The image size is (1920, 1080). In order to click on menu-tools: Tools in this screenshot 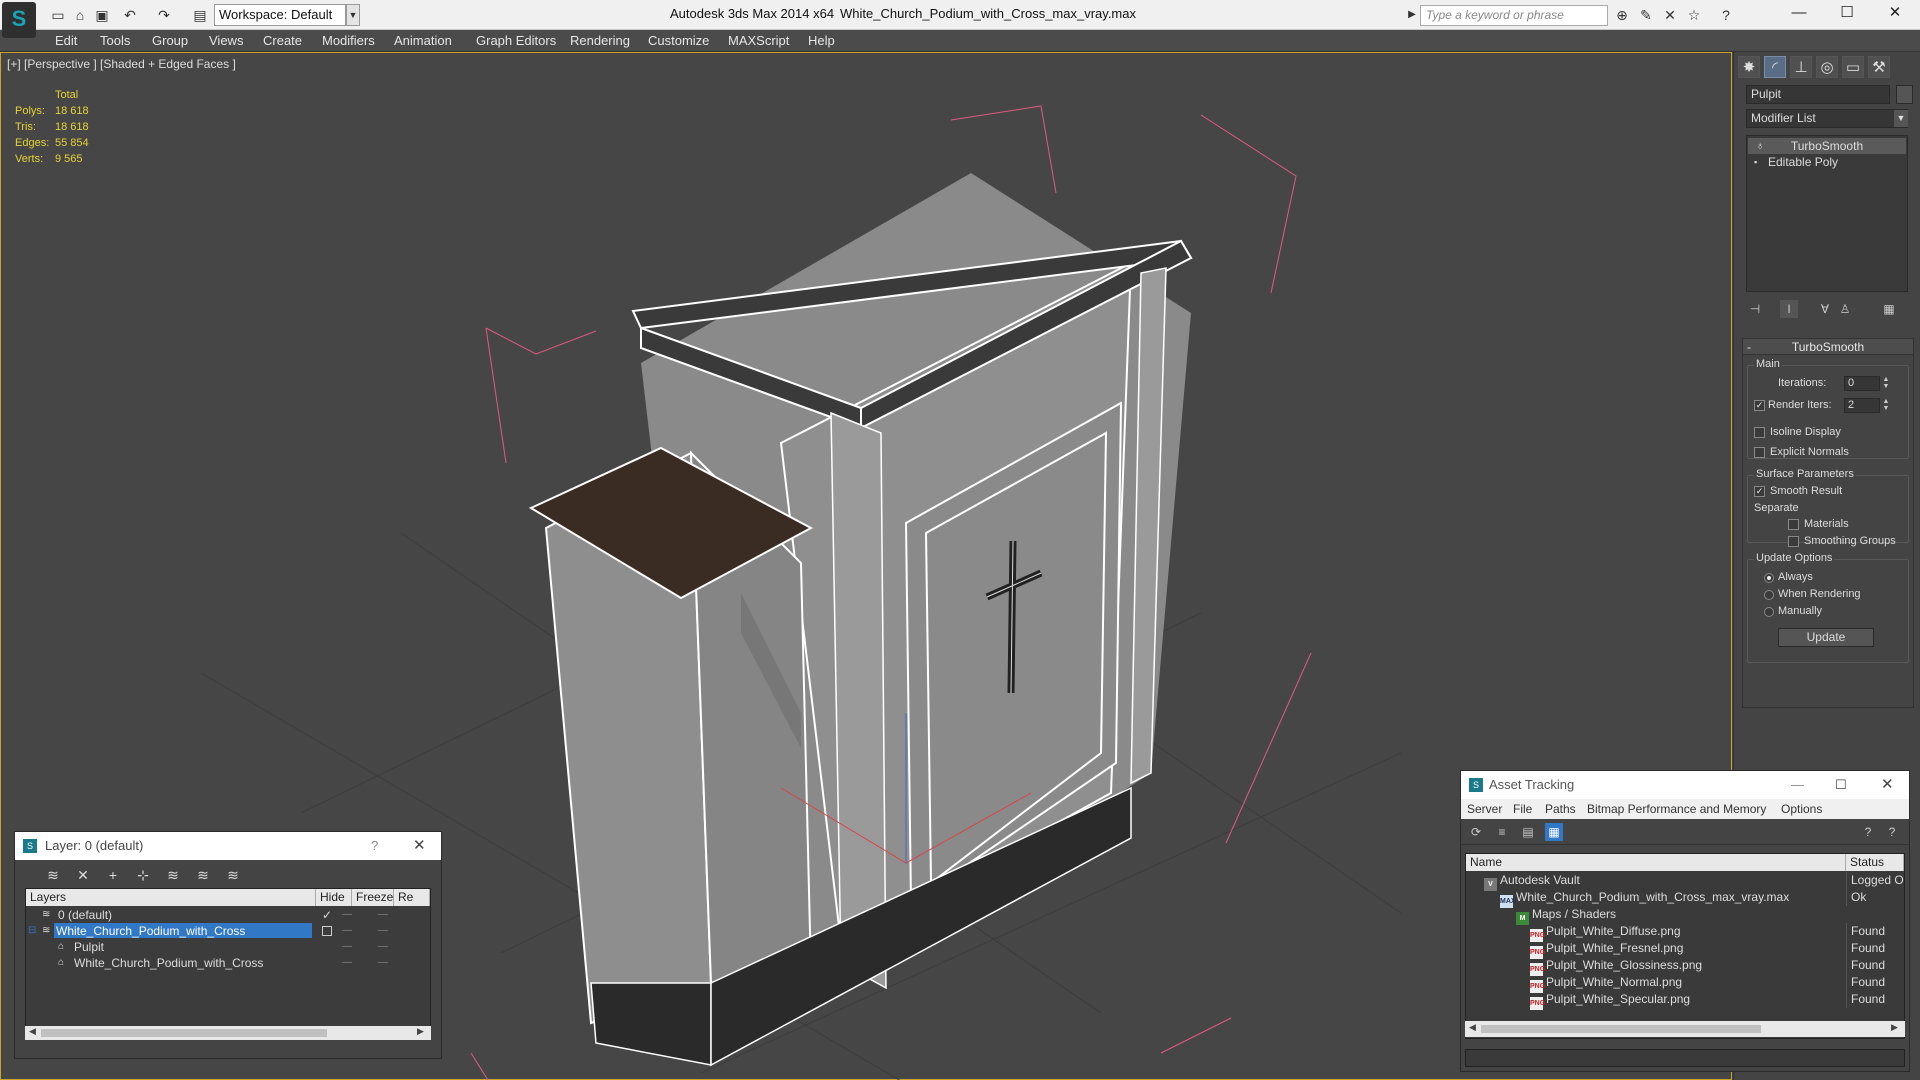, I will do `click(115, 40)`.